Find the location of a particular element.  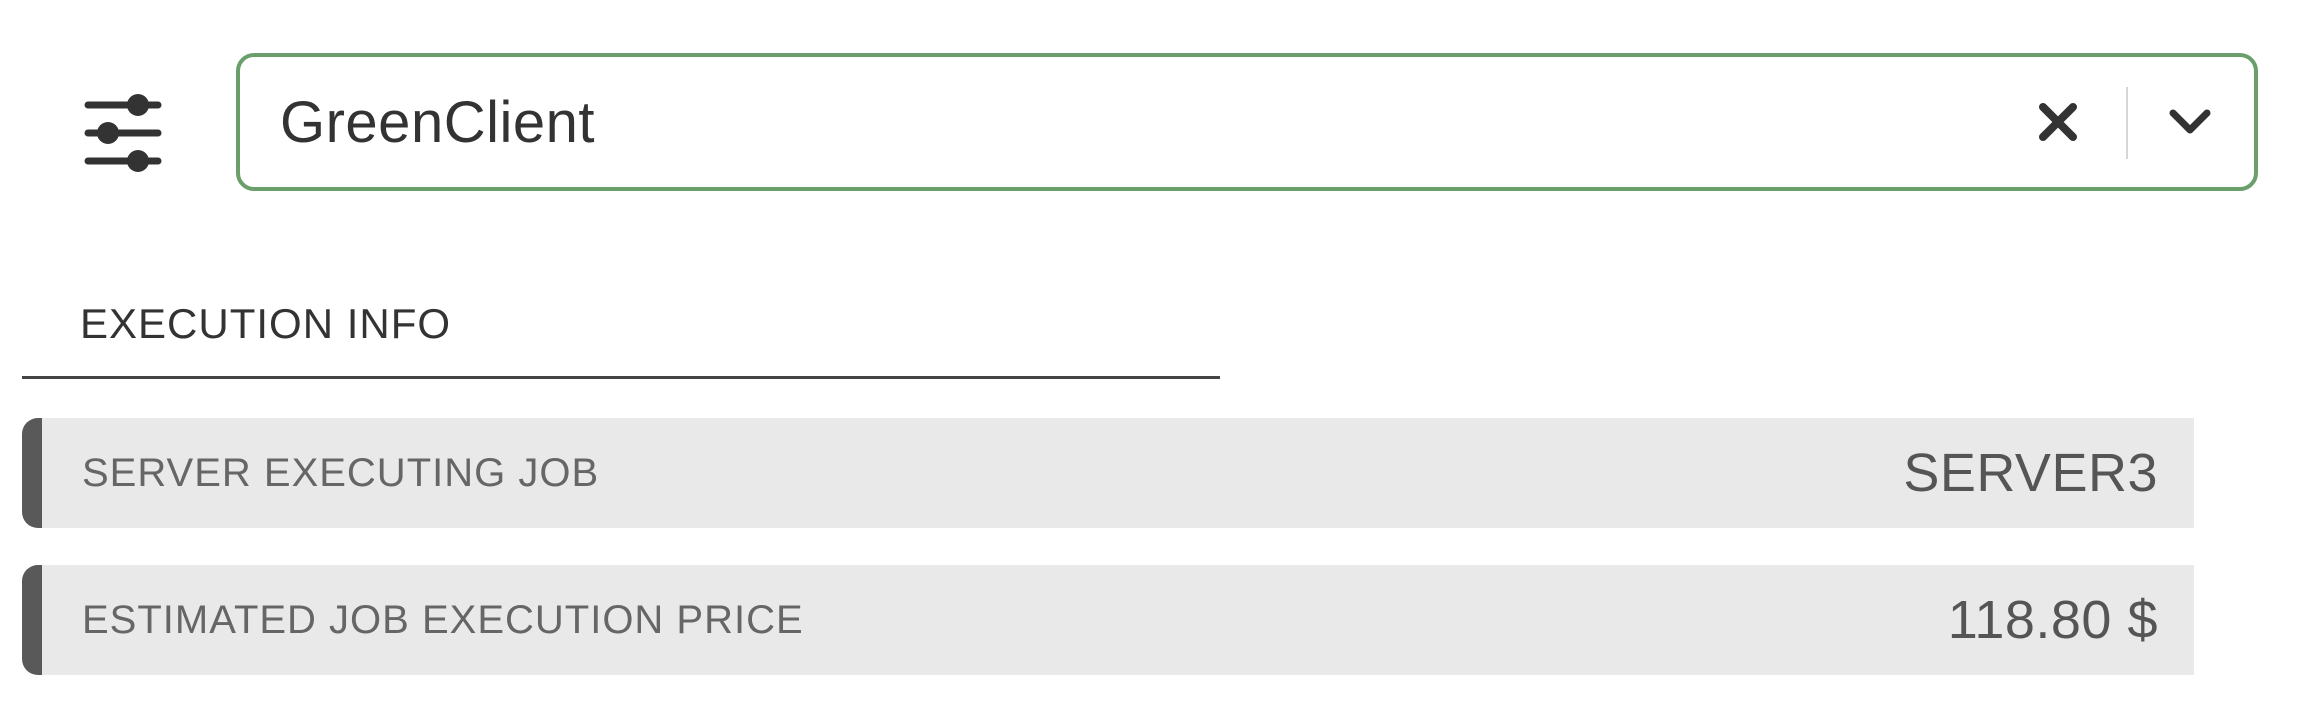

select-separator is located at coordinates (2127, 123).